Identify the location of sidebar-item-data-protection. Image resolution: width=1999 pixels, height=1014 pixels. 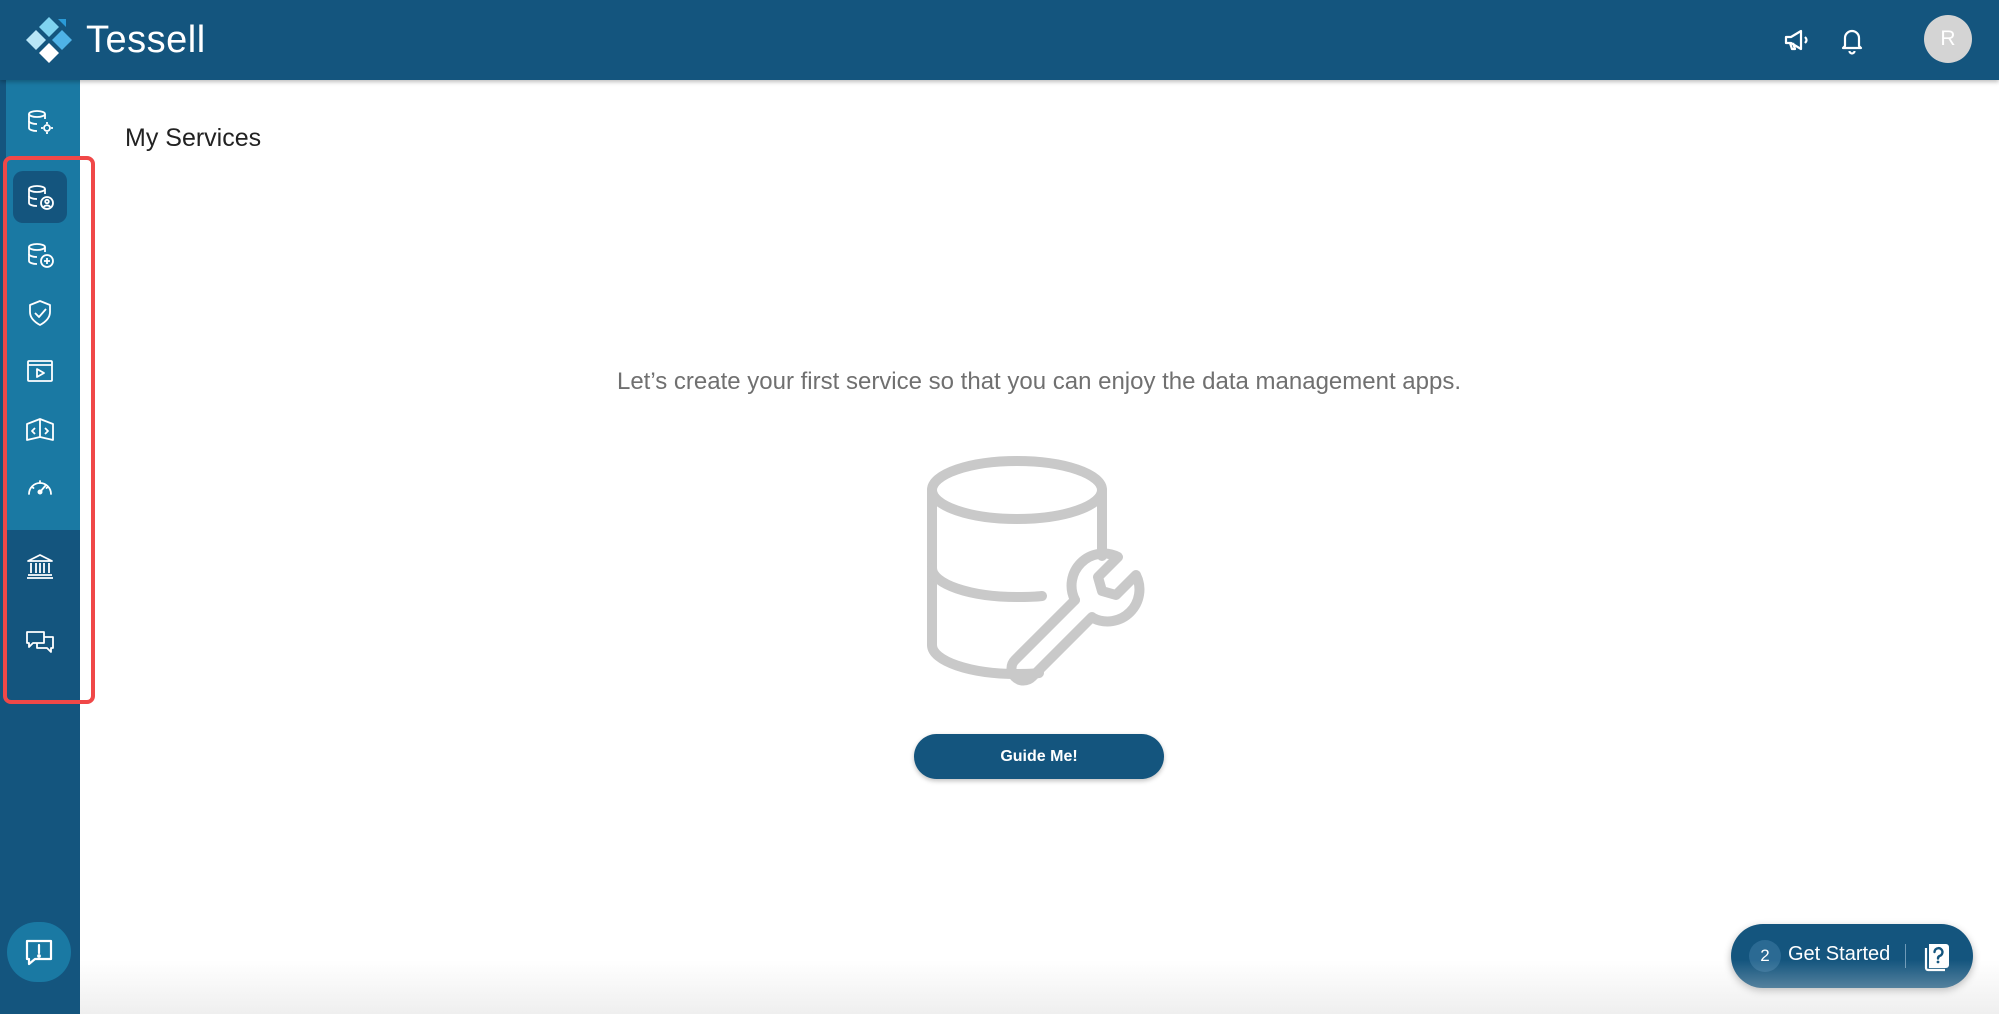
(40, 313).